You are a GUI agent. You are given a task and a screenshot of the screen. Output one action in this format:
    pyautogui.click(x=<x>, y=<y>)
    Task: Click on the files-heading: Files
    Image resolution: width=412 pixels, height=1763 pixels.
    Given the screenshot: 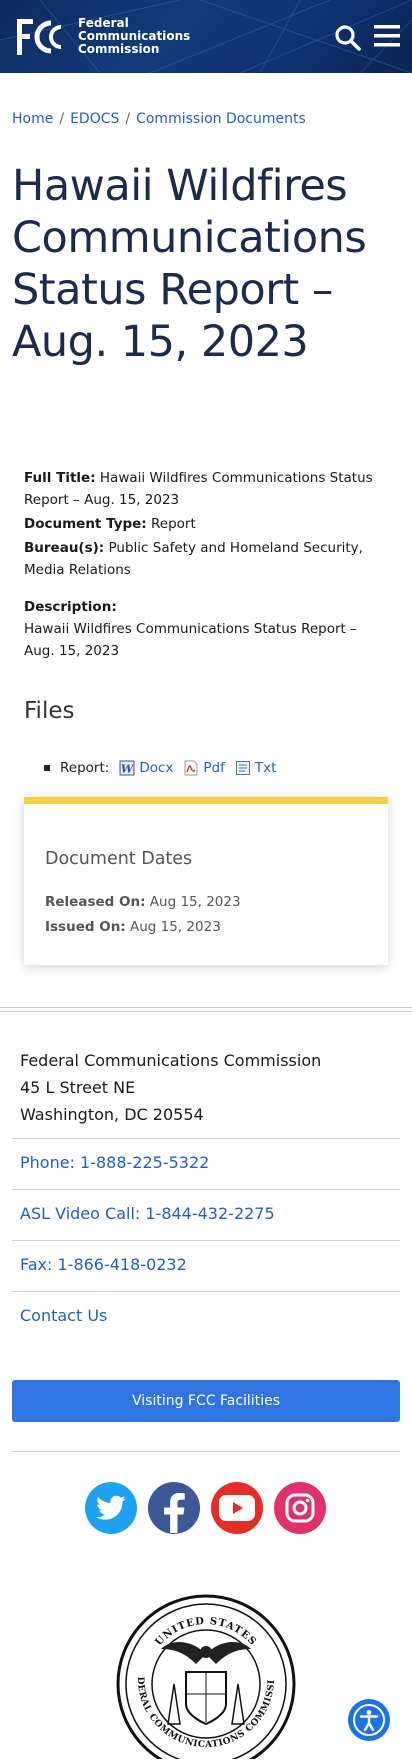 What is the action you would take?
    pyautogui.click(x=49, y=711)
    